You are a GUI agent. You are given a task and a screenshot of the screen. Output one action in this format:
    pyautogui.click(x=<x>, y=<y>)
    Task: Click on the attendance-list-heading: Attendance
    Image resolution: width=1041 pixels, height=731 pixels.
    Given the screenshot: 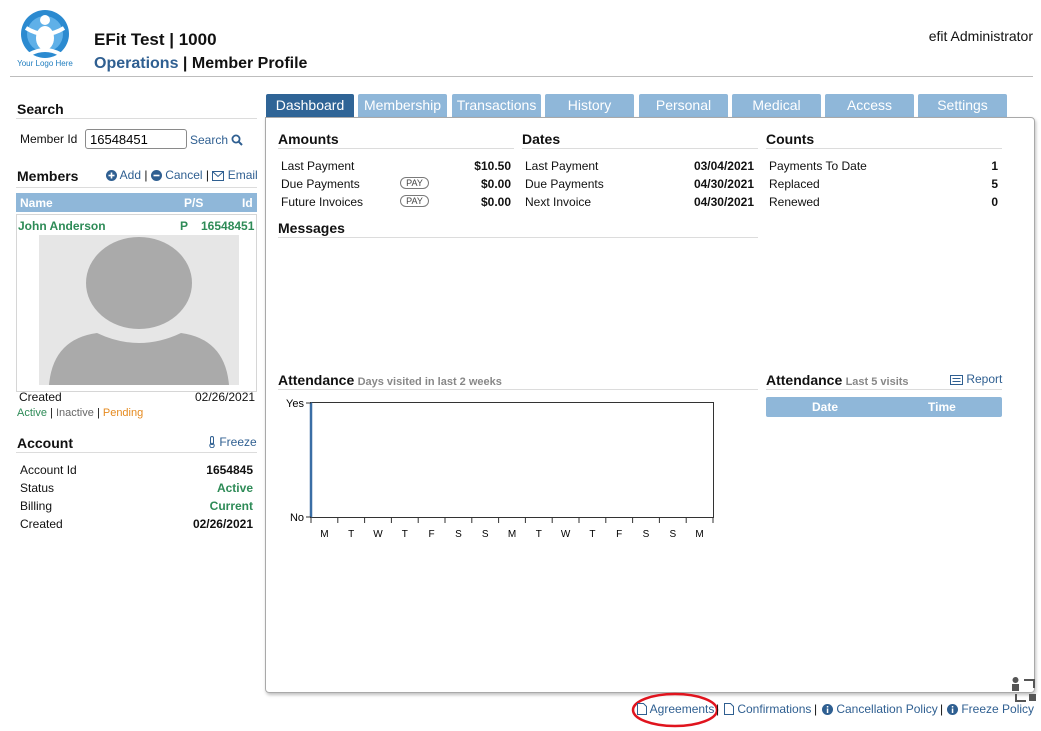 What is the action you would take?
    pyautogui.click(x=804, y=380)
    